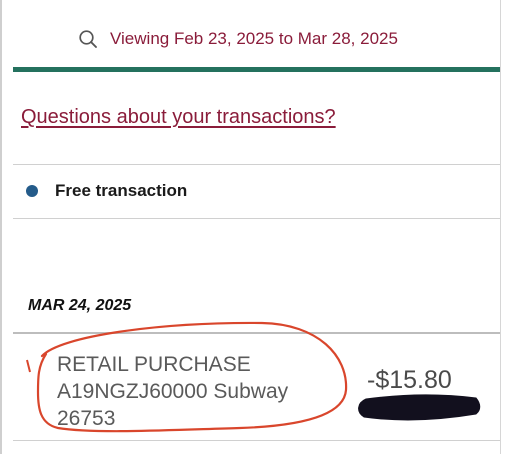 The width and height of the screenshot is (512, 454). I want to click on transaction-amount: -$15.80, so click(409, 380).